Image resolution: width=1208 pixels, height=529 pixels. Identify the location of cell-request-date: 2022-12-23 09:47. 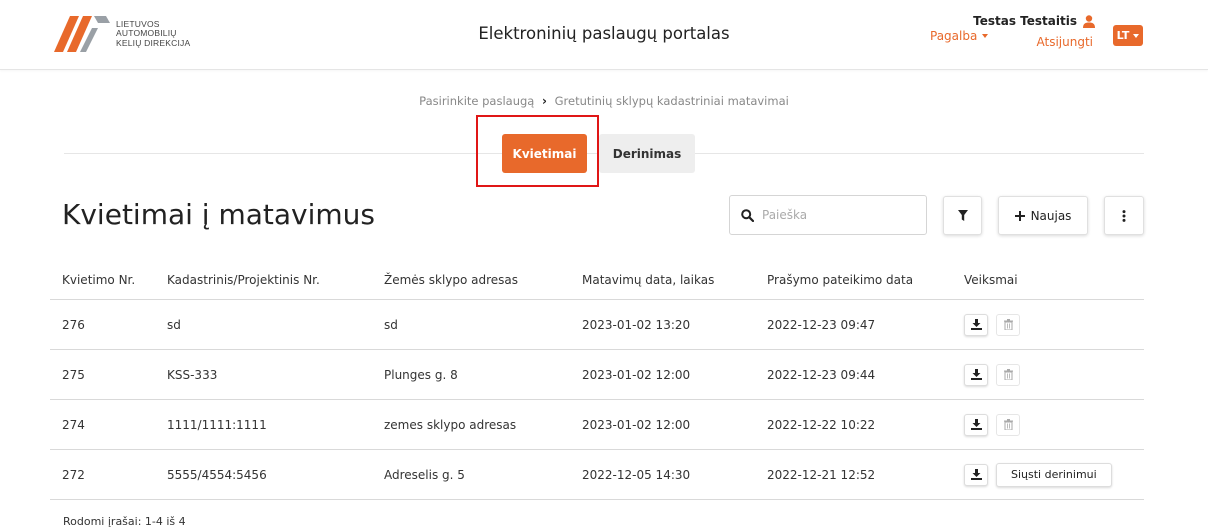
(821, 324).